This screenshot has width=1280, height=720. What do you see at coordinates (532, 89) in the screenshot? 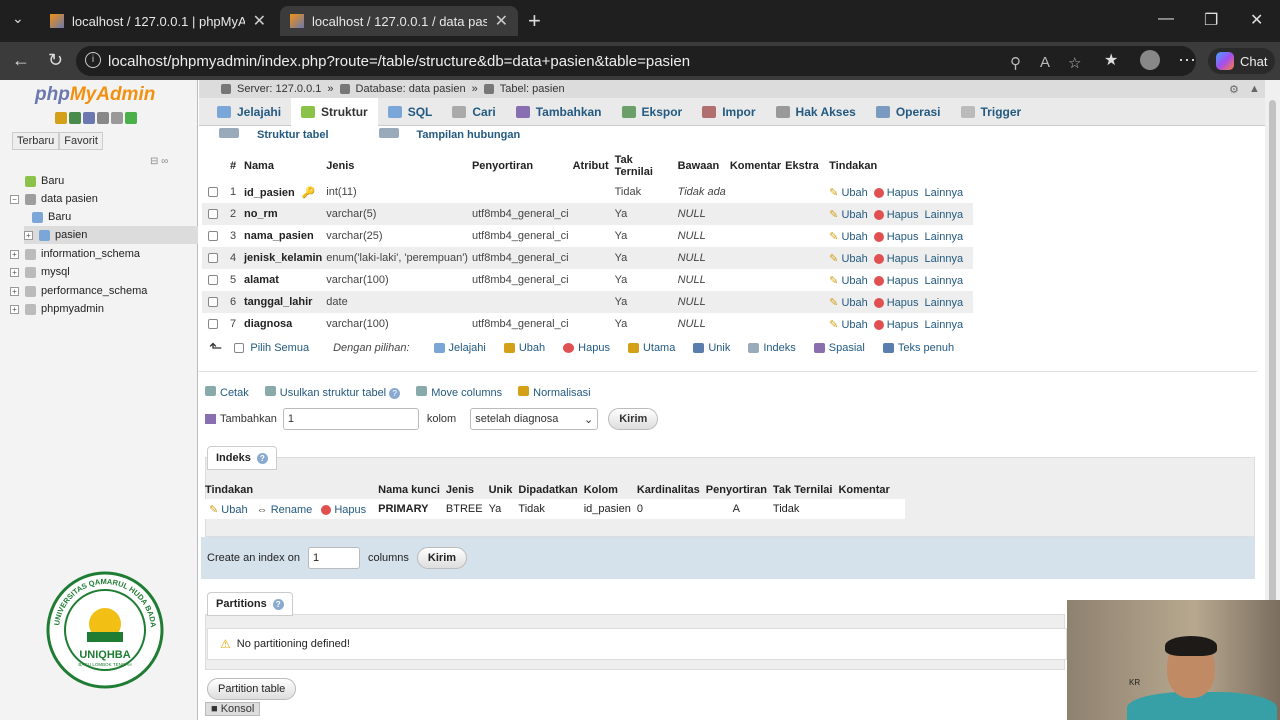
I see `breadcrumb-table: Tabel: pasien` at bounding box center [532, 89].